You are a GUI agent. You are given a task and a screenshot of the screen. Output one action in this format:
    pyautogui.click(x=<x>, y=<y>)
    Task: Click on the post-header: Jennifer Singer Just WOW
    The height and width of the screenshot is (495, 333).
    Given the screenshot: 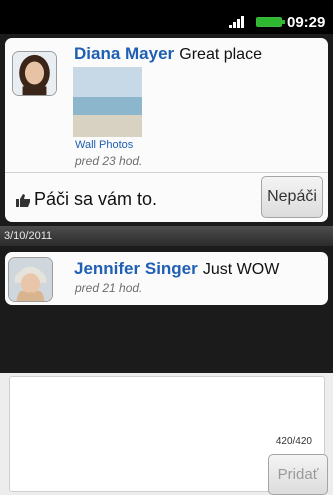 What is the action you would take?
    pyautogui.click(x=176, y=269)
    